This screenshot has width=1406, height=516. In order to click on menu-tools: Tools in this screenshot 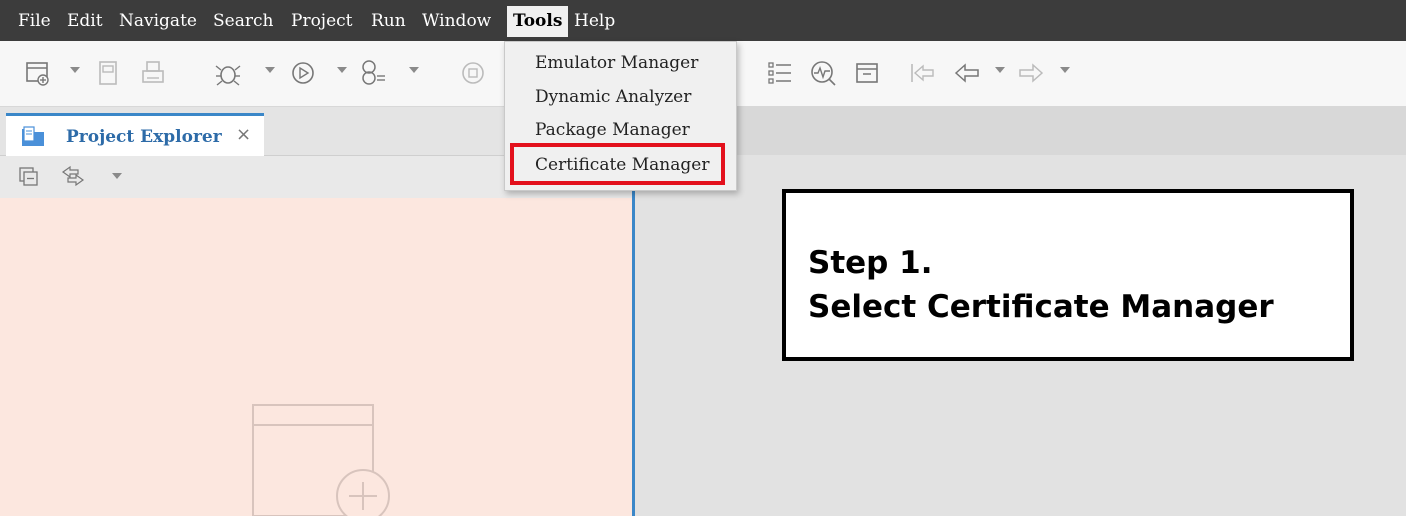, I will do `click(538, 21)`.